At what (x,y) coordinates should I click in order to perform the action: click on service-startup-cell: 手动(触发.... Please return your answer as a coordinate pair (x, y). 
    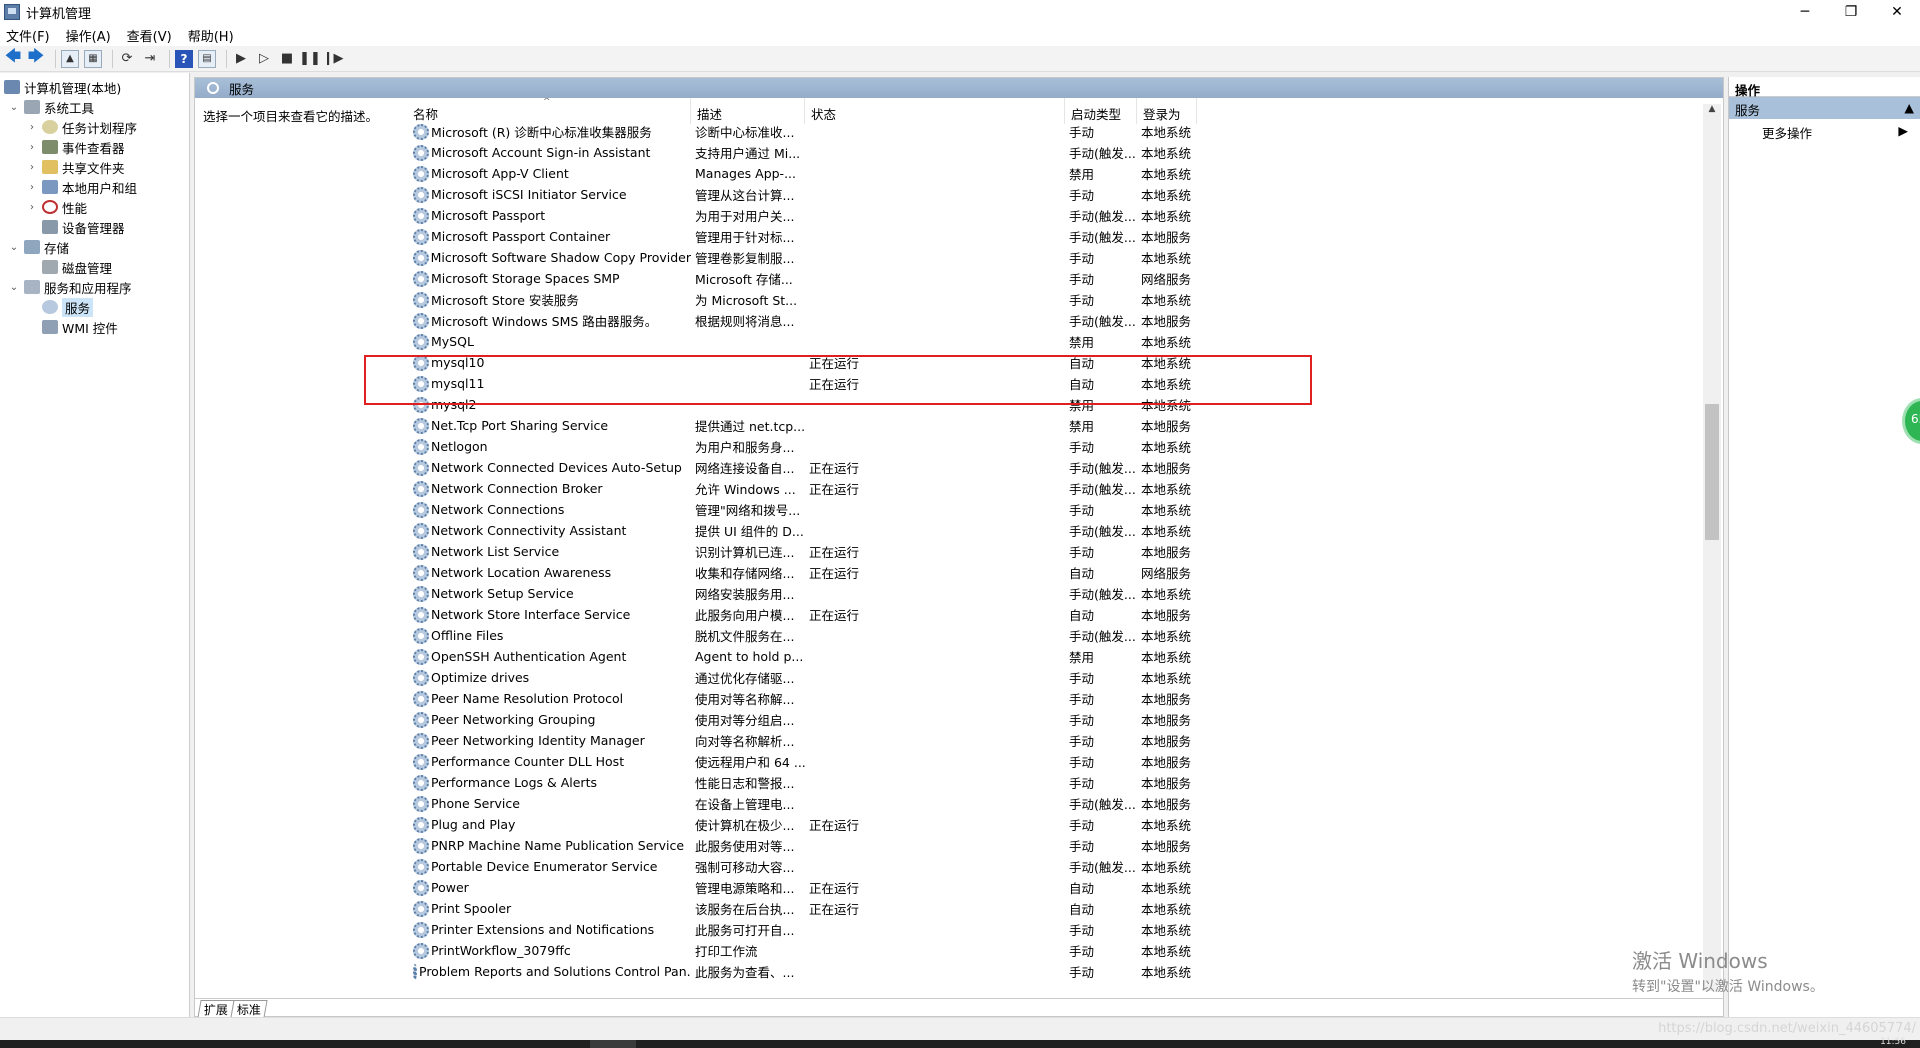
    Looking at the image, I should click on (1102, 468).